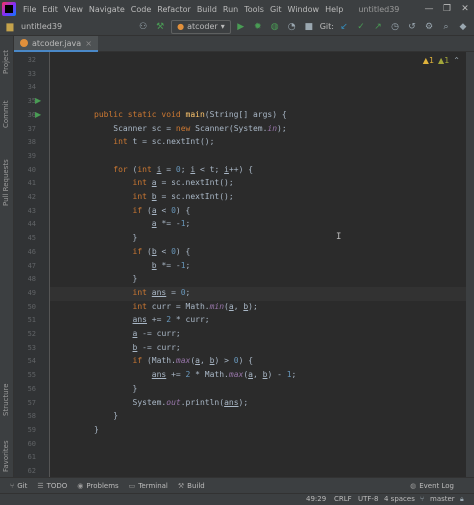 This screenshot has width=474, height=505. Describe the element at coordinates (73, 9) in the screenshot. I see `menu-view: View` at that location.